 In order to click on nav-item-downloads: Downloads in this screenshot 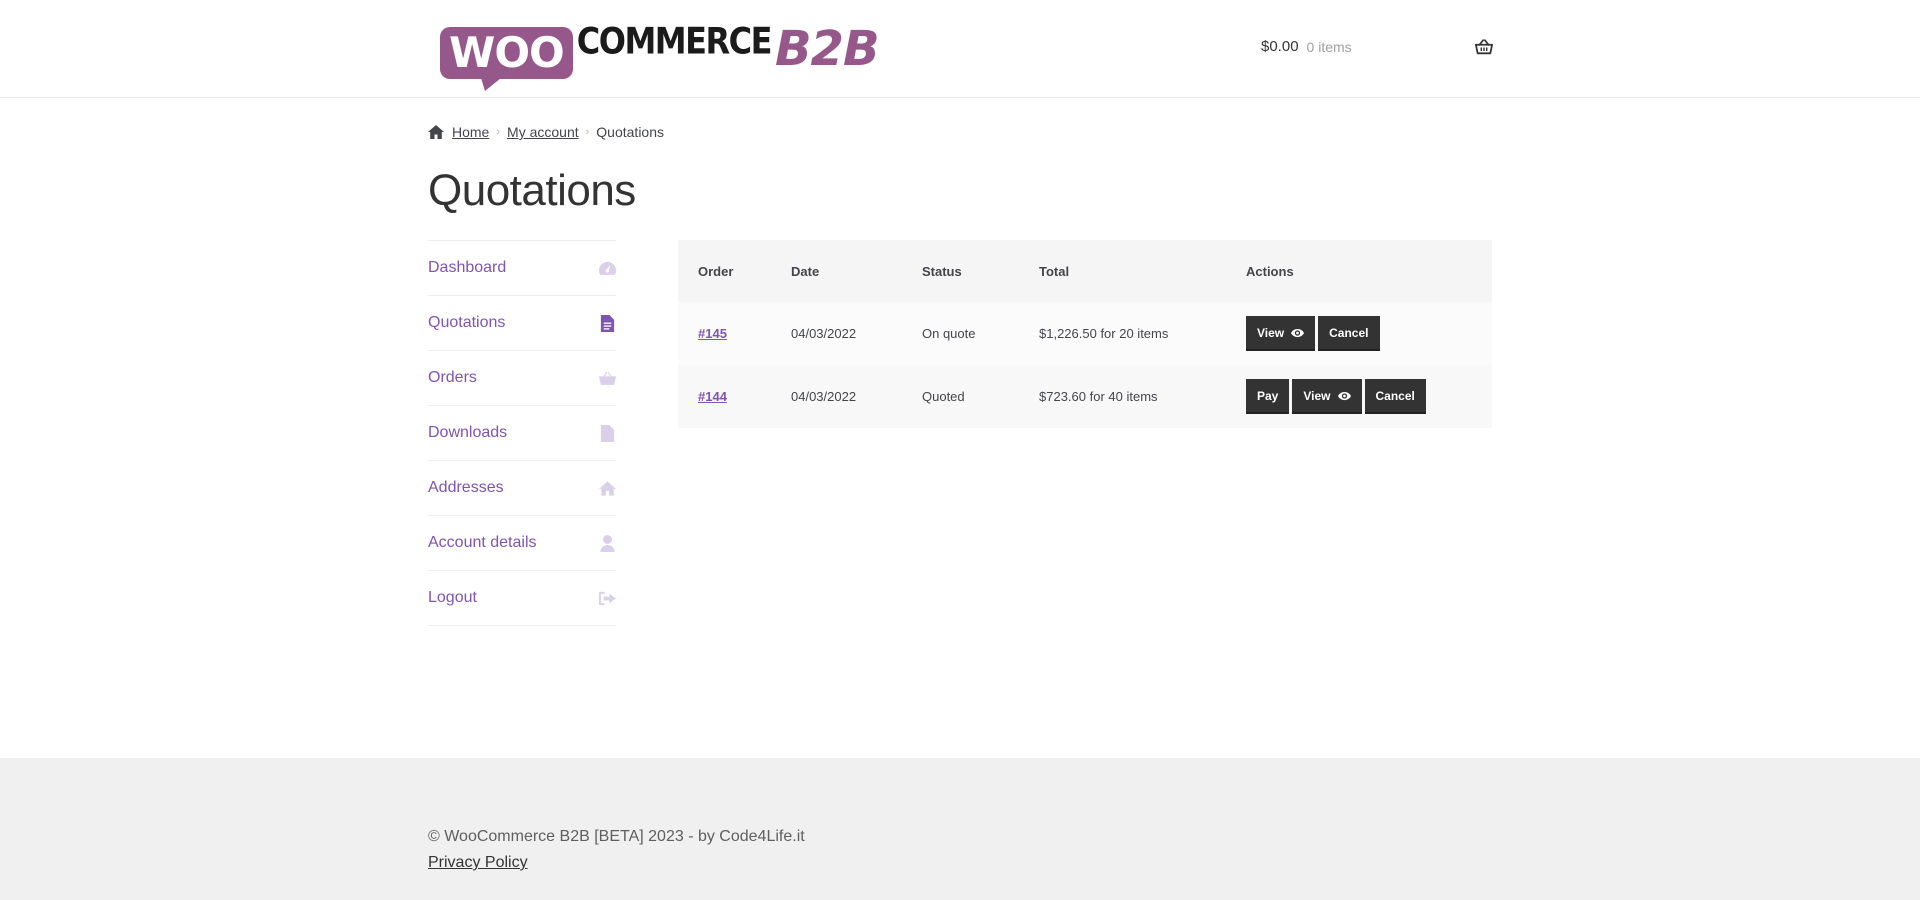, I will do `click(522, 433)`.